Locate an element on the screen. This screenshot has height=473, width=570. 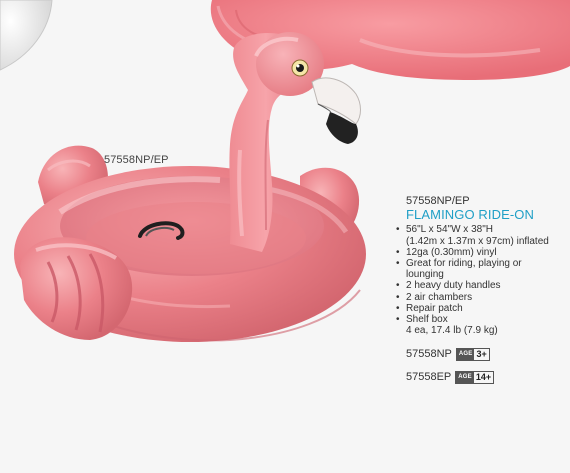
variant-row: 57558EP AGE 14+ is located at coordinates (485, 378).